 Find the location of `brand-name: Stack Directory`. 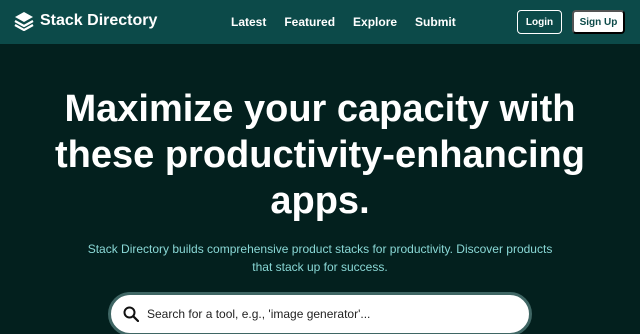

brand-name: Stack Directory is located at coordinates (99, 20).